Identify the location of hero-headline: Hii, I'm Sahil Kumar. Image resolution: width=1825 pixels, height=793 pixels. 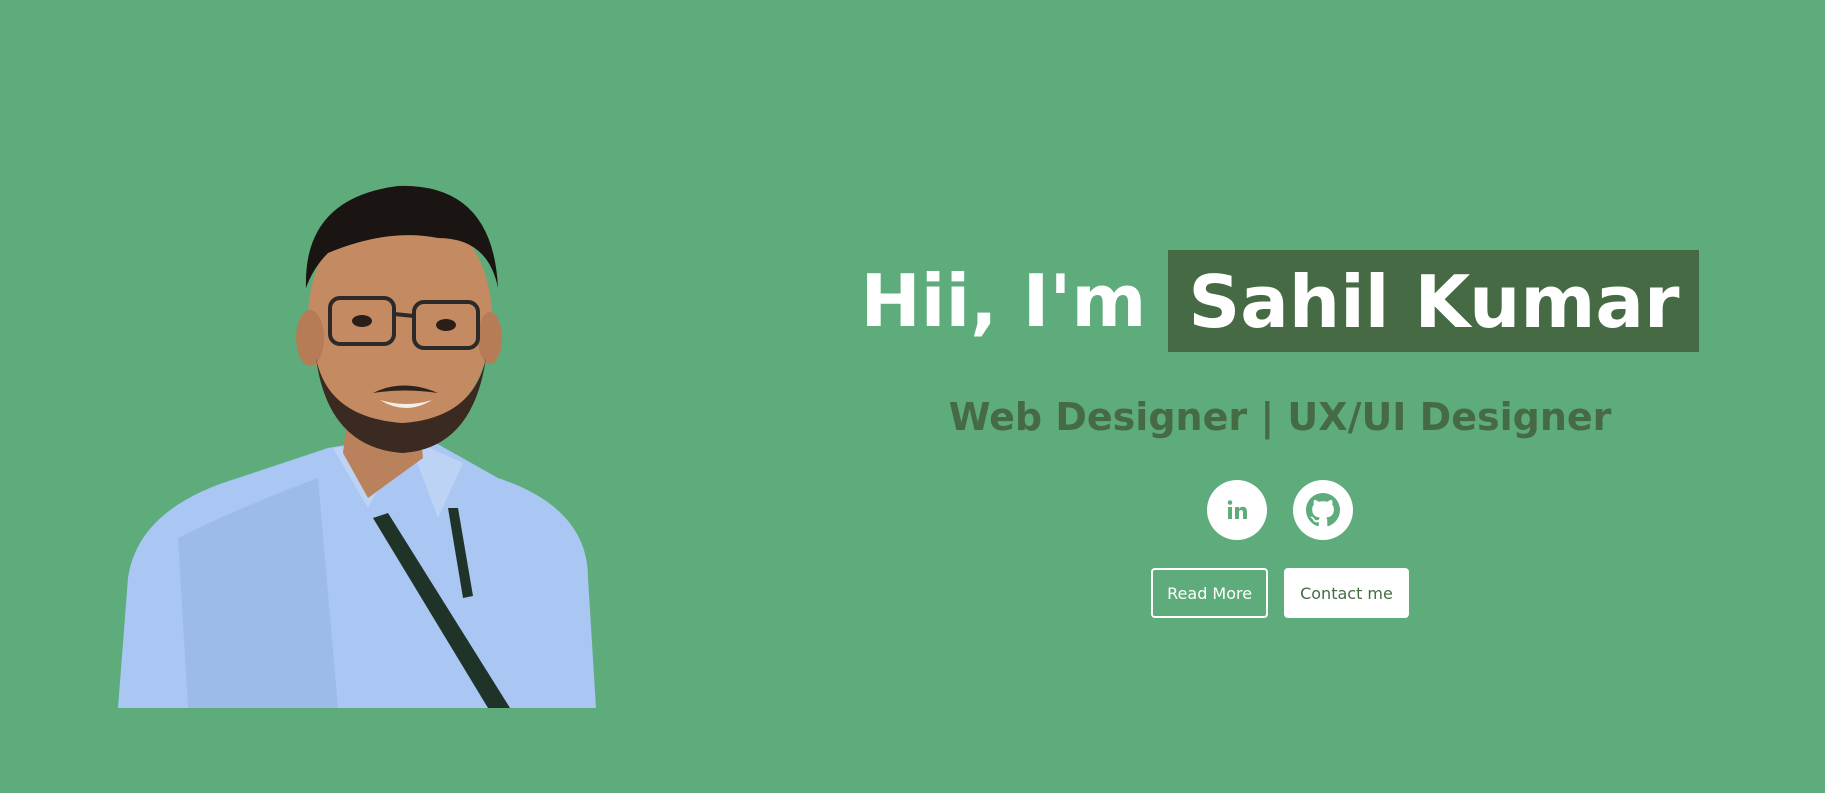
(1280, 301).